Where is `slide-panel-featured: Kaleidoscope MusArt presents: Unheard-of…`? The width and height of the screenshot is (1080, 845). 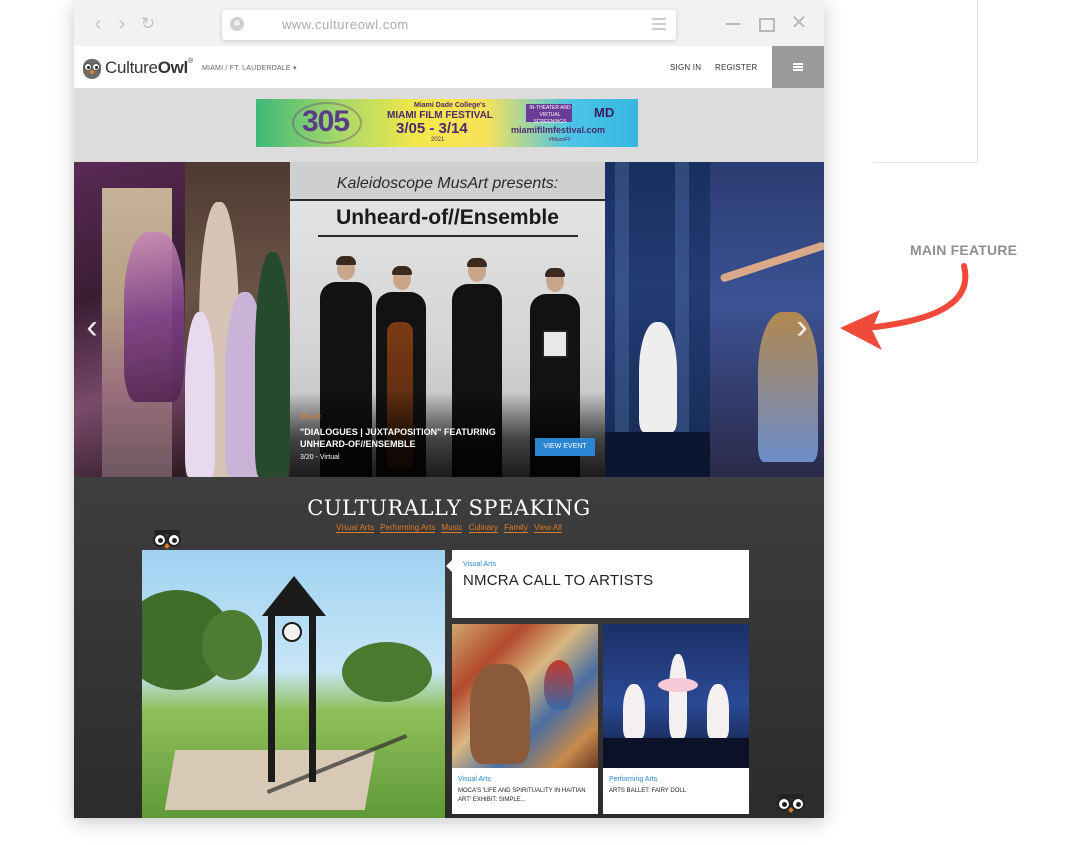
slide-panel-featured: Kaleidoscope MusArt presents: Unheard-of… is located at coordinates (447, 319).